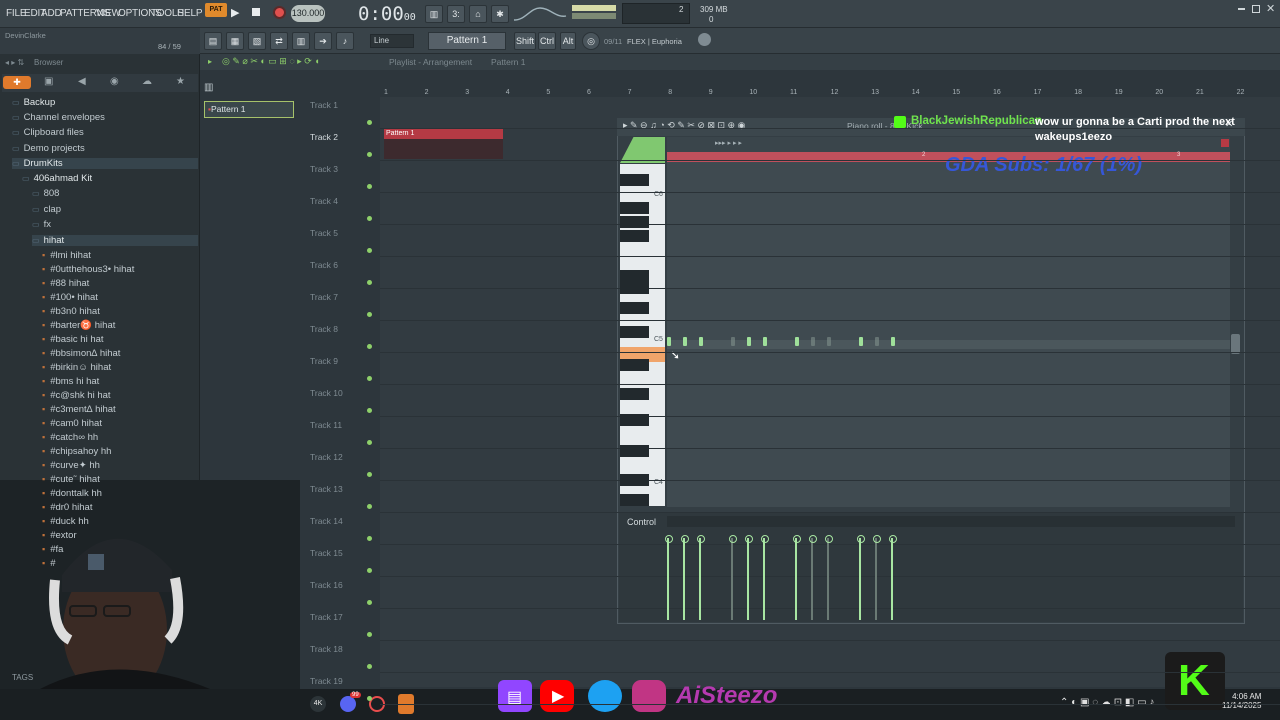  I want to click on browser-file-item: #, so click(48, 563).